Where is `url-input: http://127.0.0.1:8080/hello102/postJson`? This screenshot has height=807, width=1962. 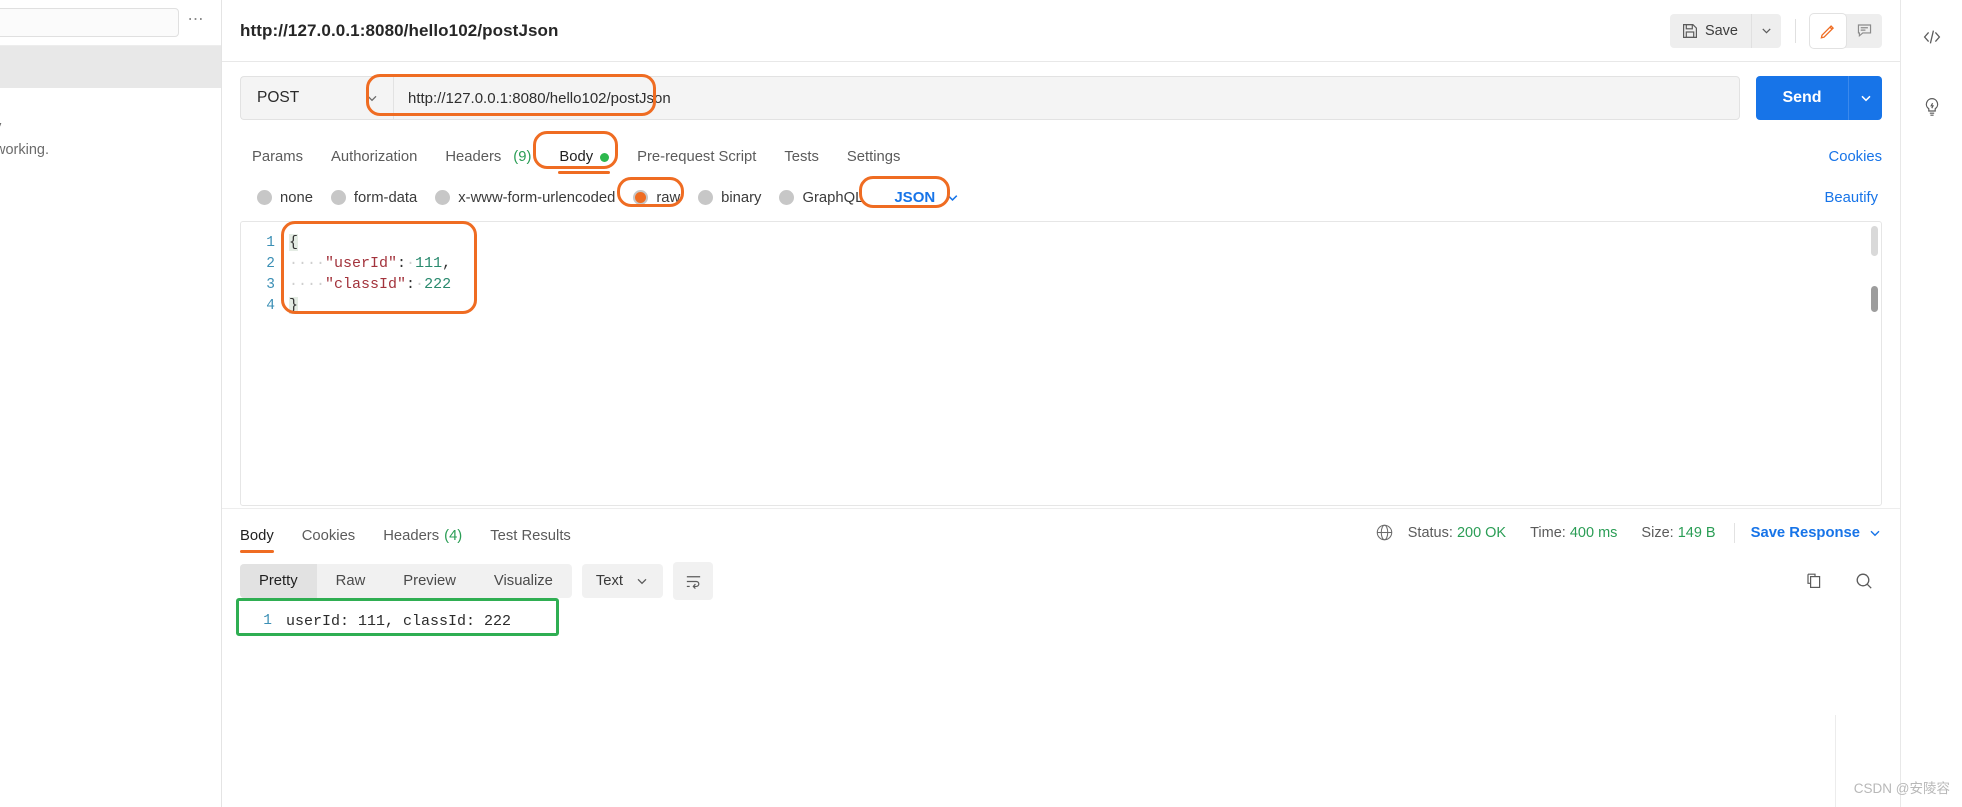 url-input: http://127.0.0.1:8080/hello102/postJson is located at coordinates (1066, 98).